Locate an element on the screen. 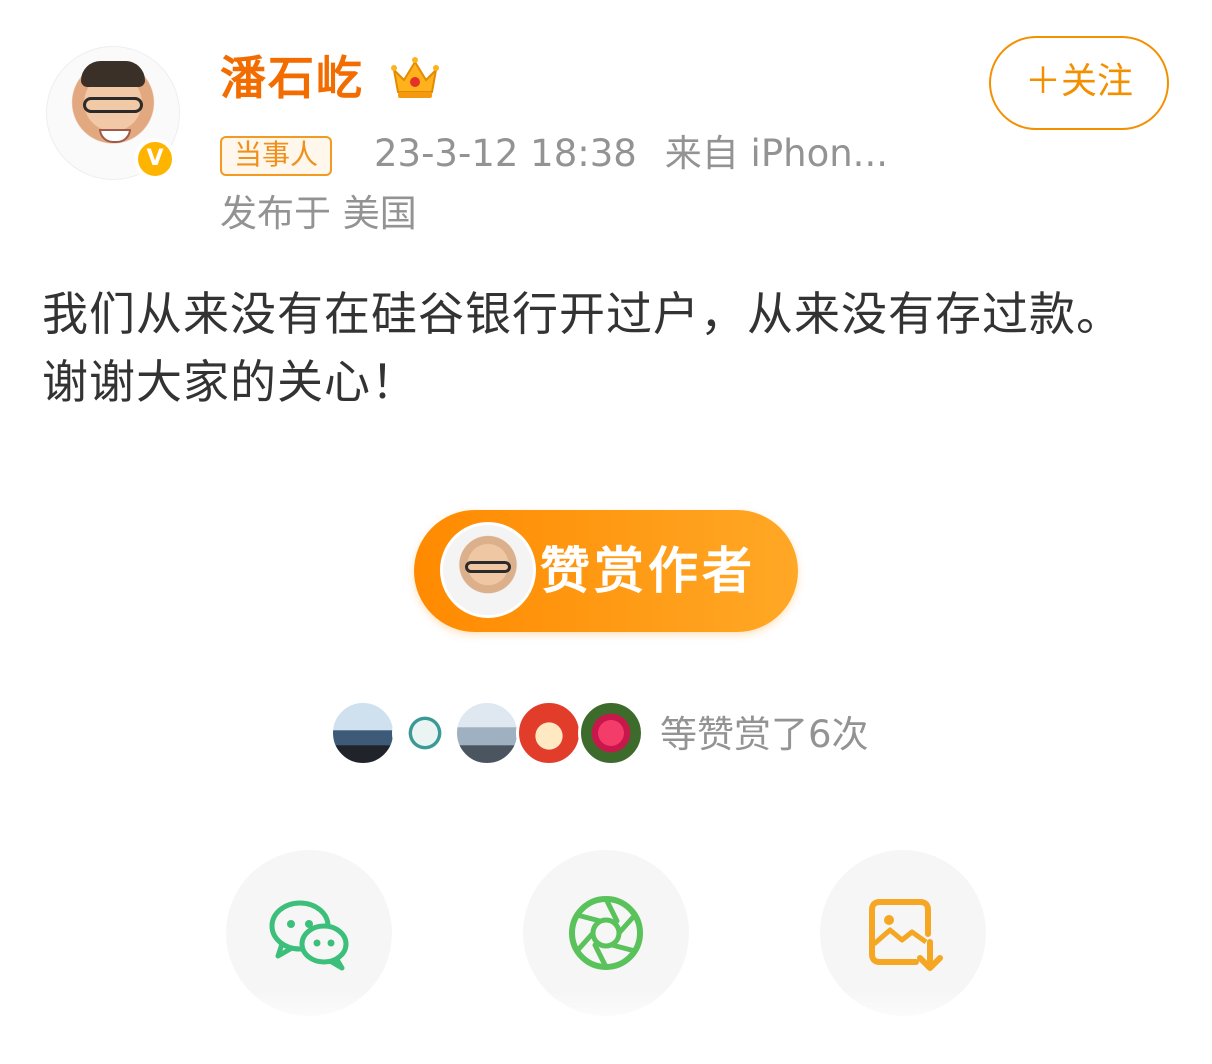  avatar-mouth is located at coordinates (115, 136).